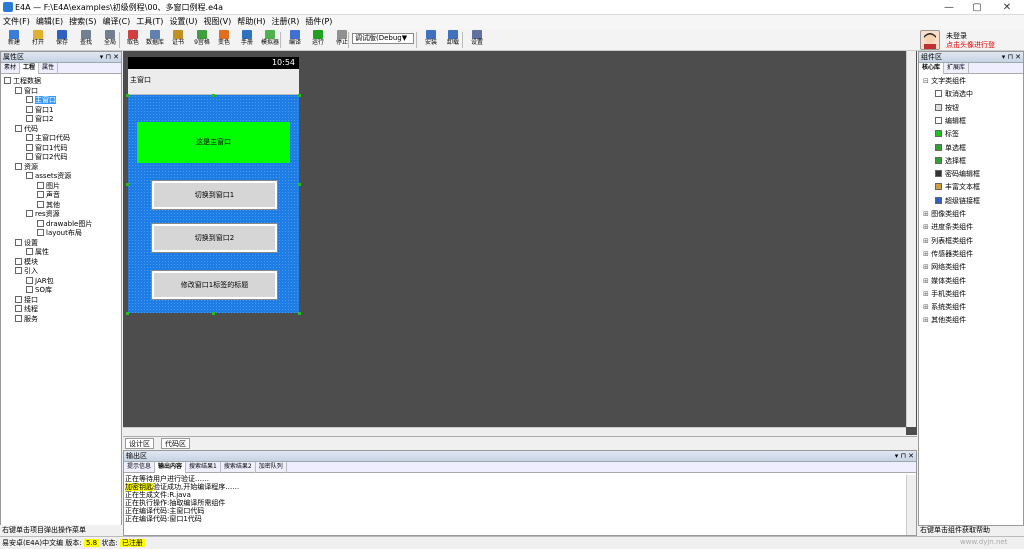 The width and height of the screenshot is (1024, 549). What do you see at coordinates (957, 201) in the screenshot?
I see `component-item: 超级链接框` at bounding box center [957, 201].